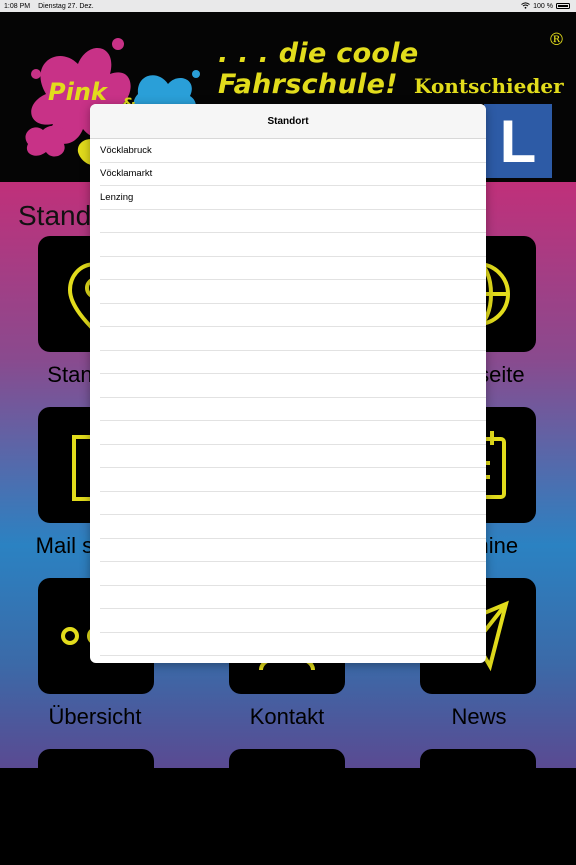 The width and height of the screenshot is (576, 865). Describe the element at coordinates (287, 807) in the screenshot. I see `tile-row4-center` at that location.